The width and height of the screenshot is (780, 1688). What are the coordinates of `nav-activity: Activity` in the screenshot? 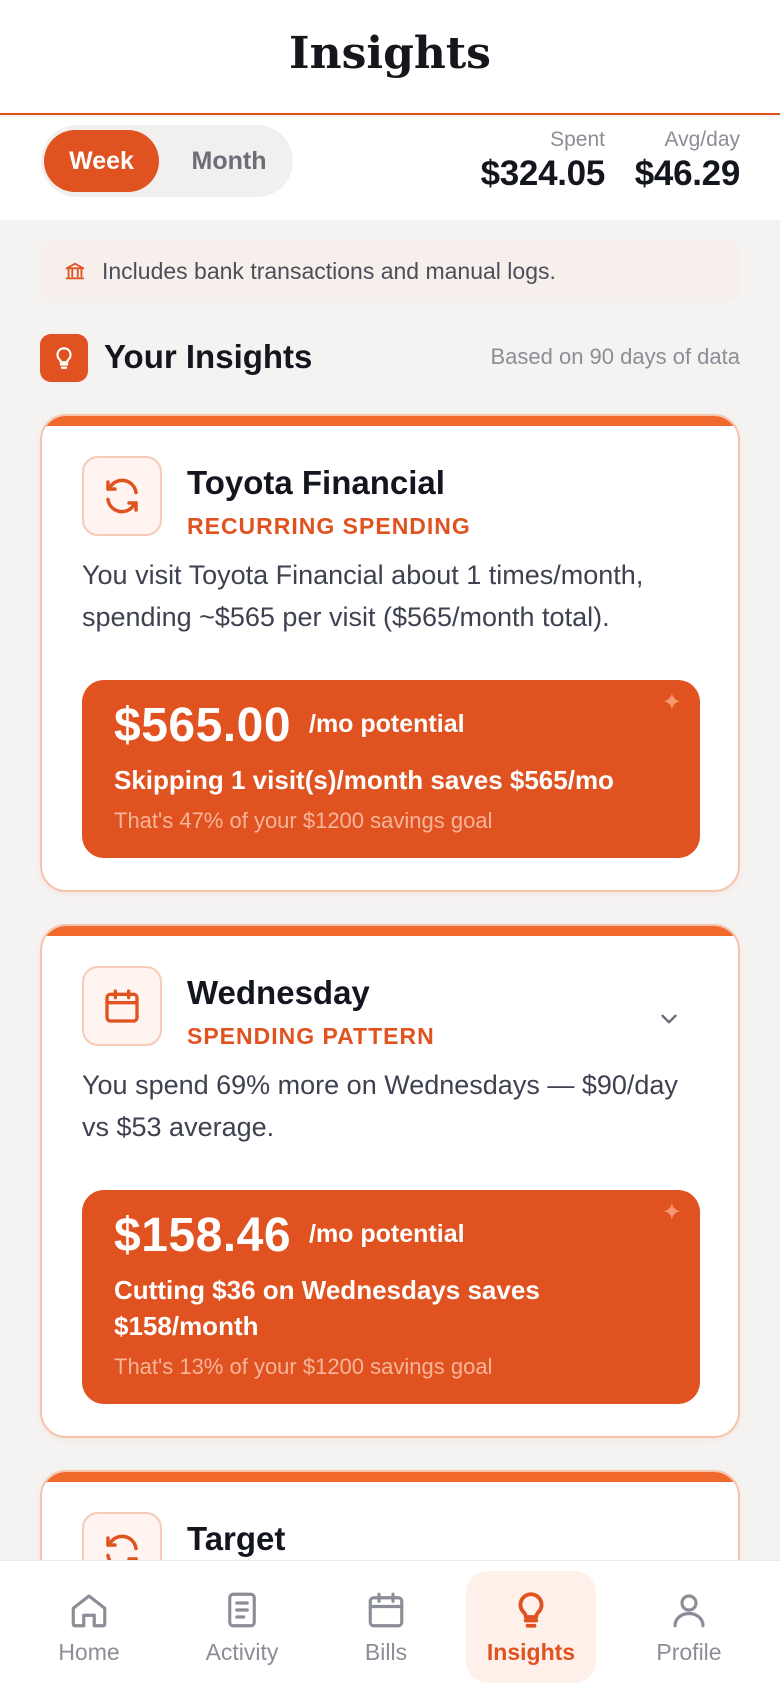 It's located at (242, 1627).